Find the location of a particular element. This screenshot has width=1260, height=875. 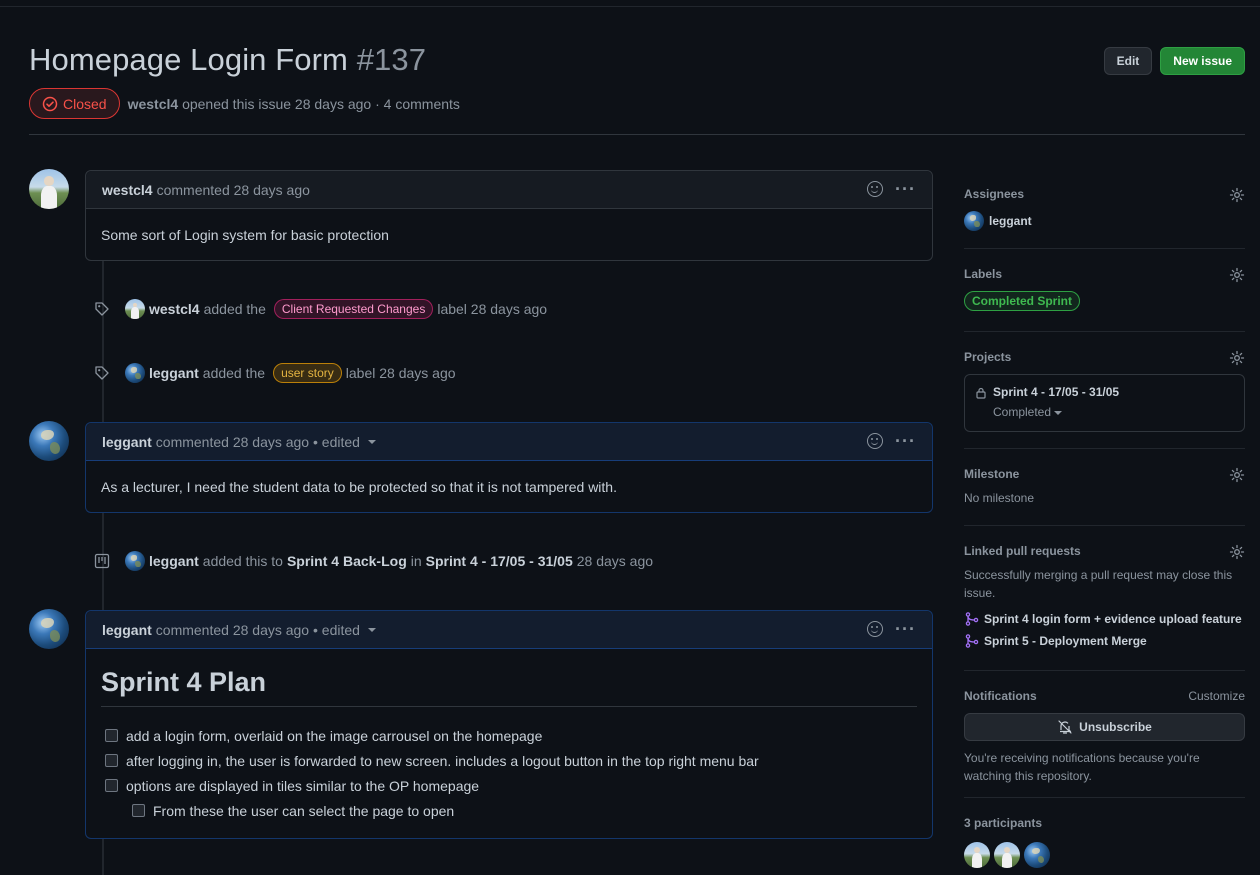

project-name: Sprint 4 - 17/05 - 31/05 is located at coordinates (1113, 392).